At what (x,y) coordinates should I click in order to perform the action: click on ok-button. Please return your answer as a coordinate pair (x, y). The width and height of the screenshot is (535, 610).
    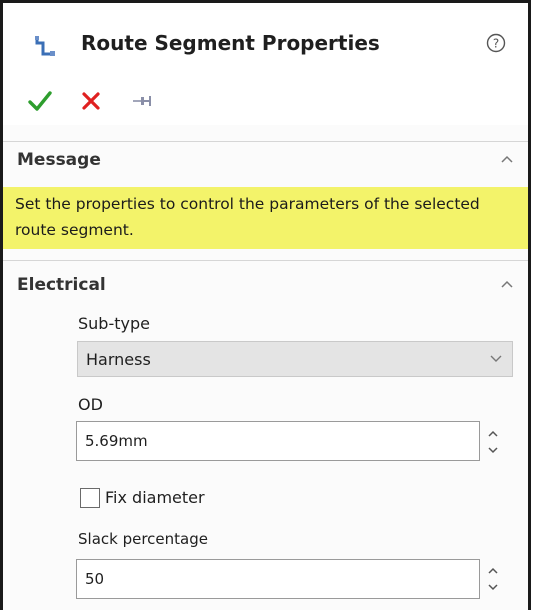
    Looking at the image, I should click on (40, 101).